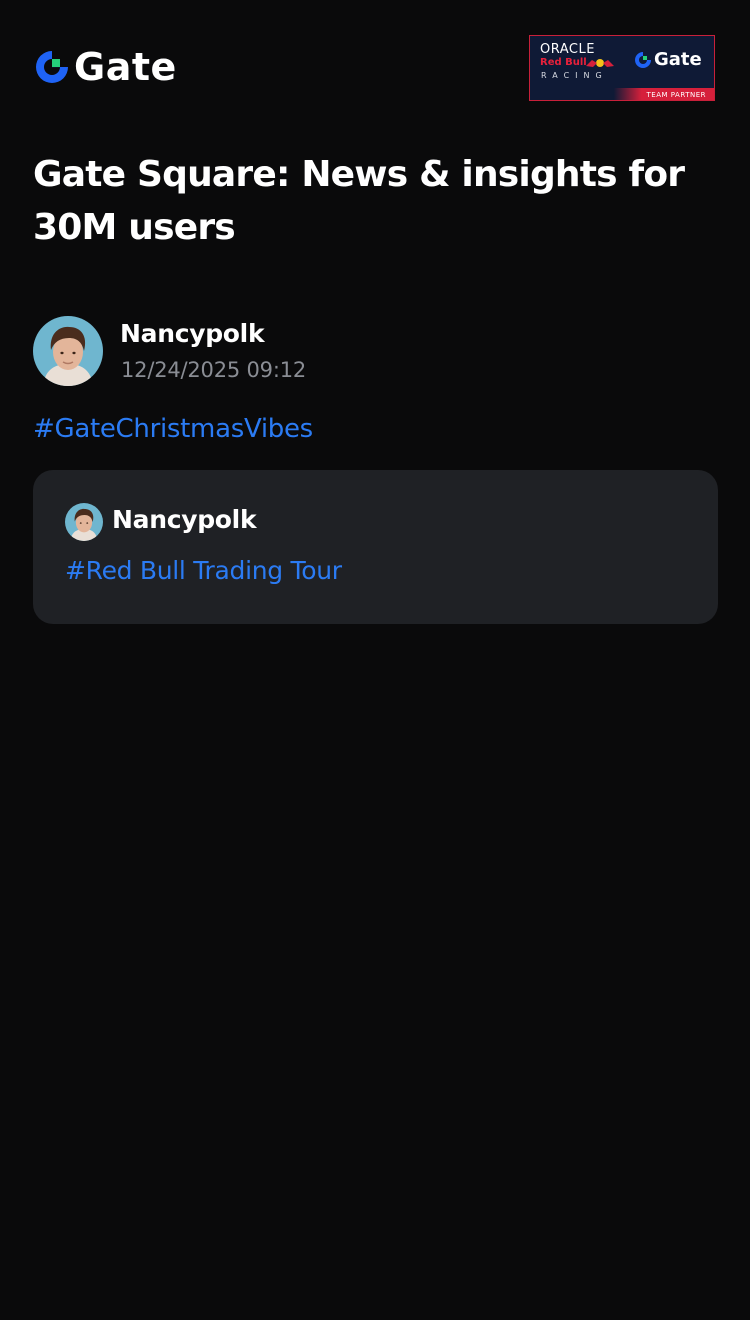 This screenshot has width=750, height=1320. Describe the element at coordinates (375, 352) in the screenshot. I see `post-author-row: Nancypolk 12/24/2025 09:12` at that location.